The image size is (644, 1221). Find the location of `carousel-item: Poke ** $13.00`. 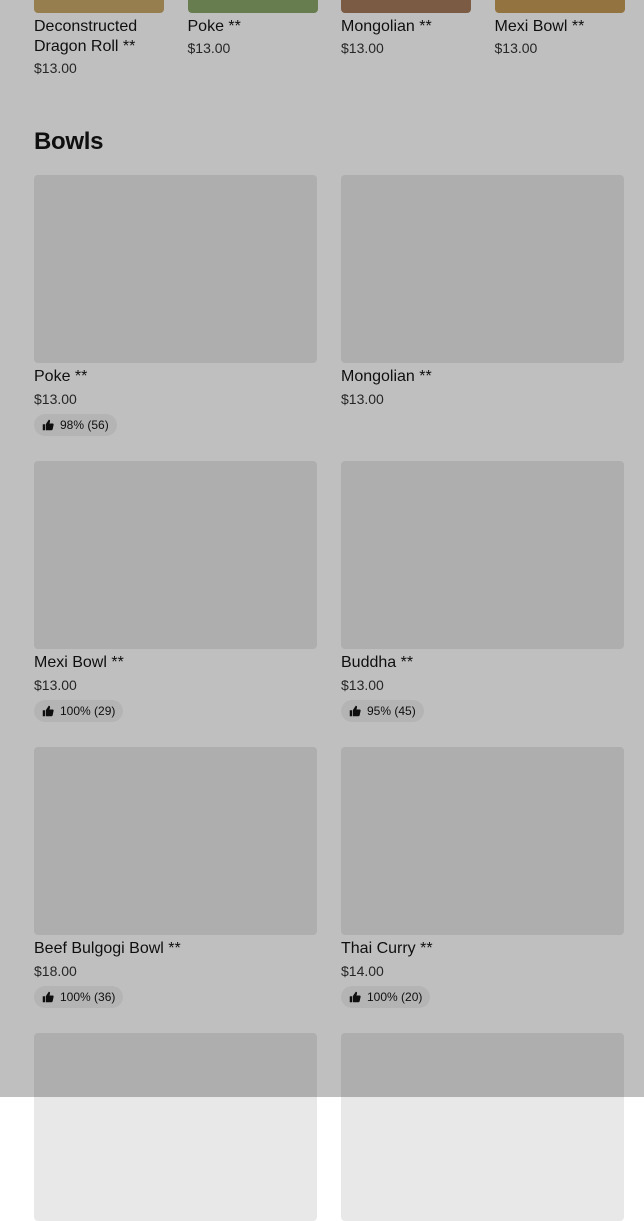

carousel-item: Poke ** $13.00 is located at coordinates (252, 28).